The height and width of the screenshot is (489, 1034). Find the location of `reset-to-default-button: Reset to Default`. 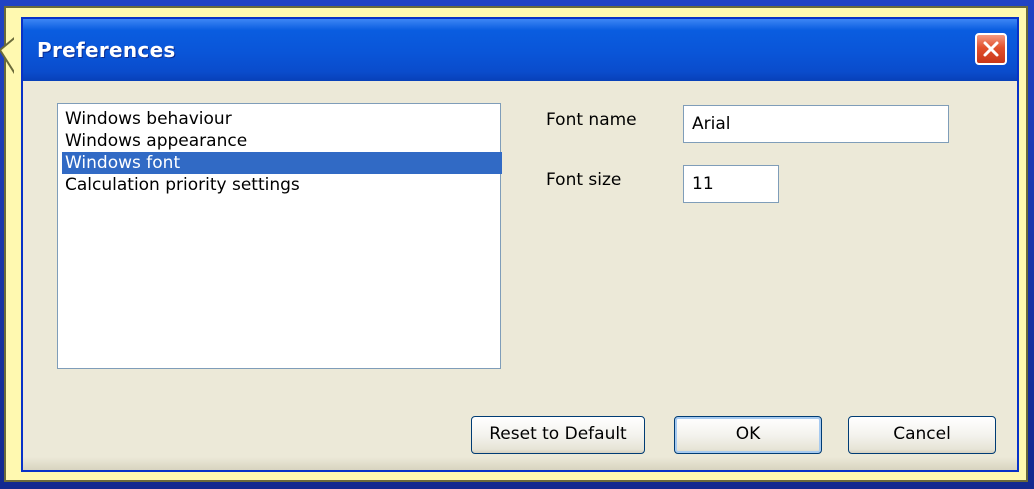

reset-to-default-button: Reset to Default is located at coordinates (558, 435).